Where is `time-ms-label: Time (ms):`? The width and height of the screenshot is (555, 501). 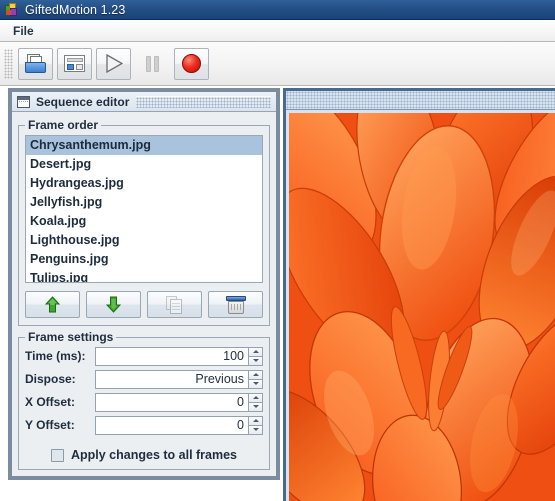 time-ms-label: Time (ms): is located at coordinates (55, 356).